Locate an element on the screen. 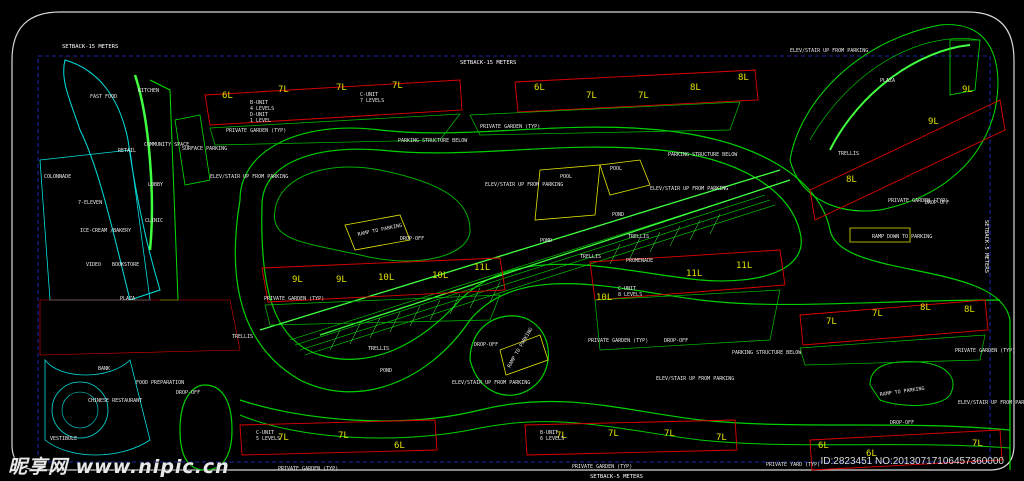  dropoff-oval-right is located at coordinates (911, 383).